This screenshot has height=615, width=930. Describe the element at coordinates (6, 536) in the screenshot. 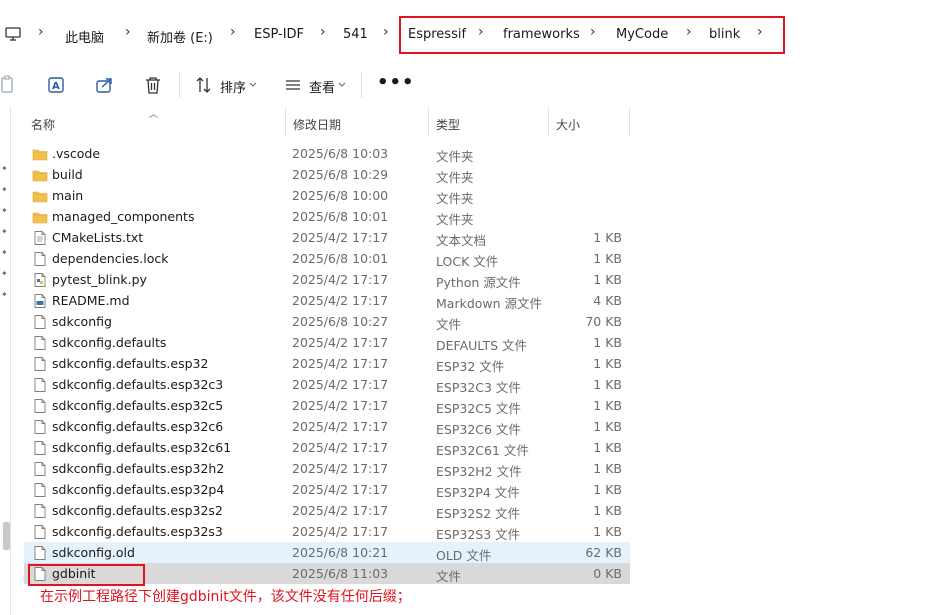

I see `navigation-pane-scrollbar` at that location.